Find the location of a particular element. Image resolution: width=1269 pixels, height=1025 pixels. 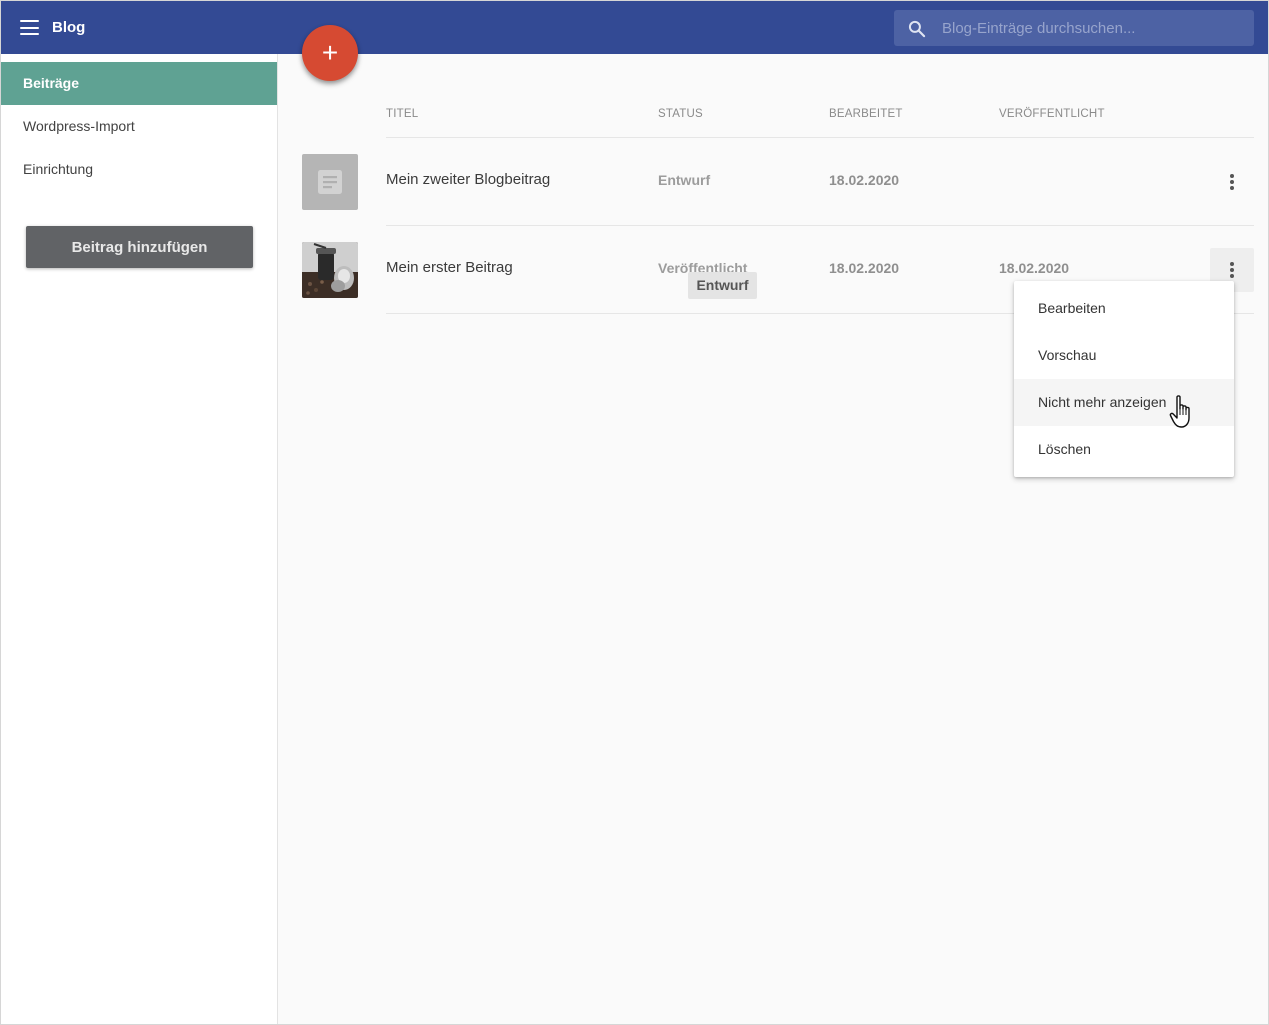

column-header-edited: BEARBEITET is located at coordinates (866, 114).